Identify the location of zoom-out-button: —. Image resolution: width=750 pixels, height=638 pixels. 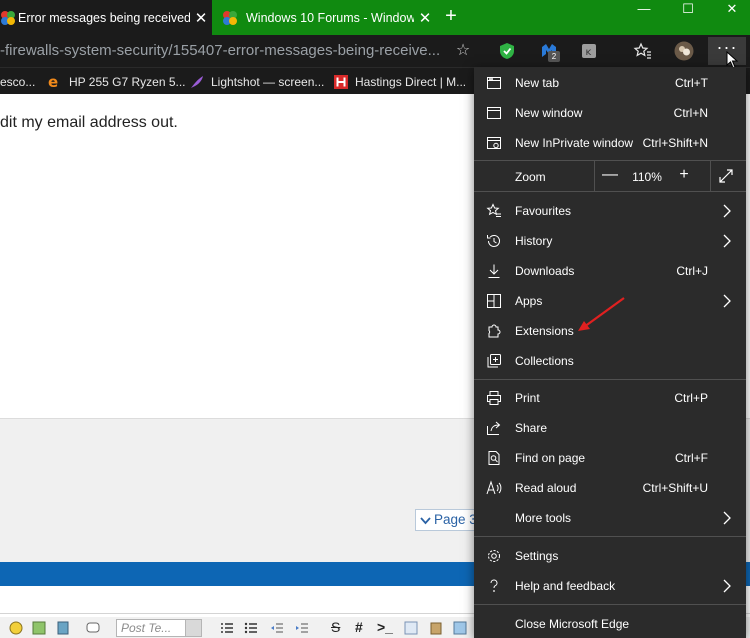
(610, 176).